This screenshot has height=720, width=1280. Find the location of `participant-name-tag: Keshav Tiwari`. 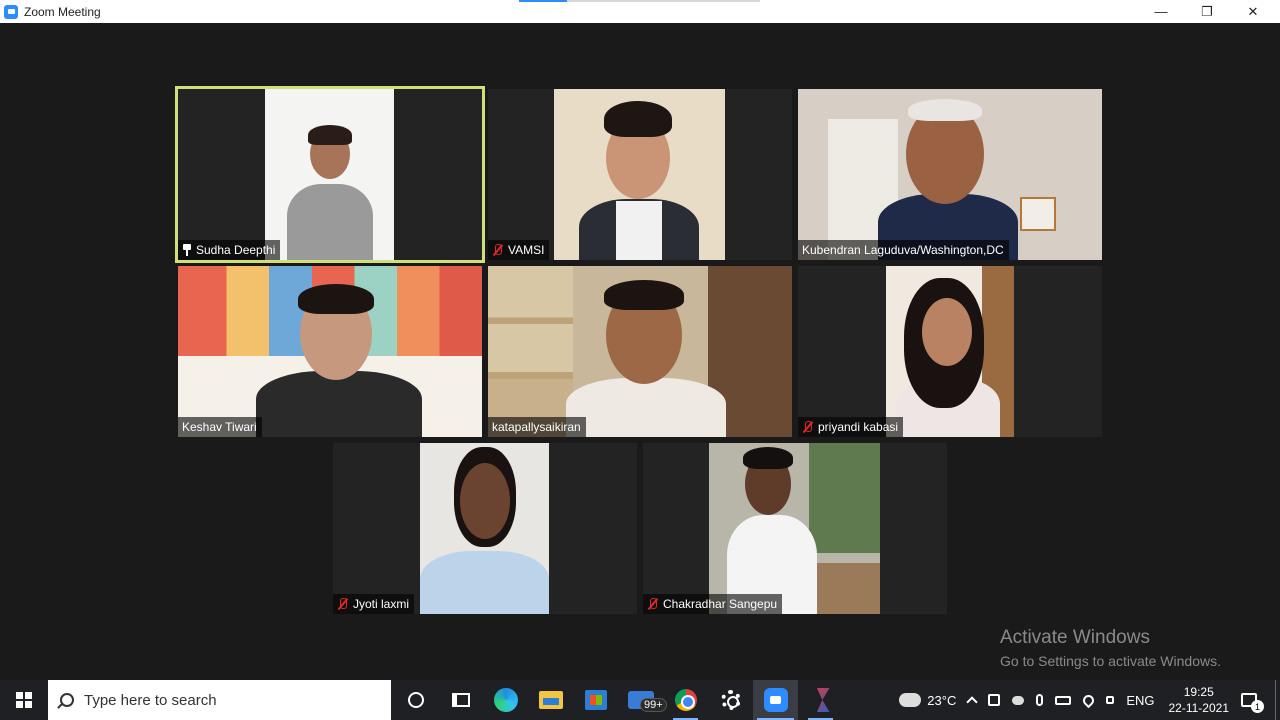

participant-name-tag: Keshav Tiwari is located at coordinates (220, 427).